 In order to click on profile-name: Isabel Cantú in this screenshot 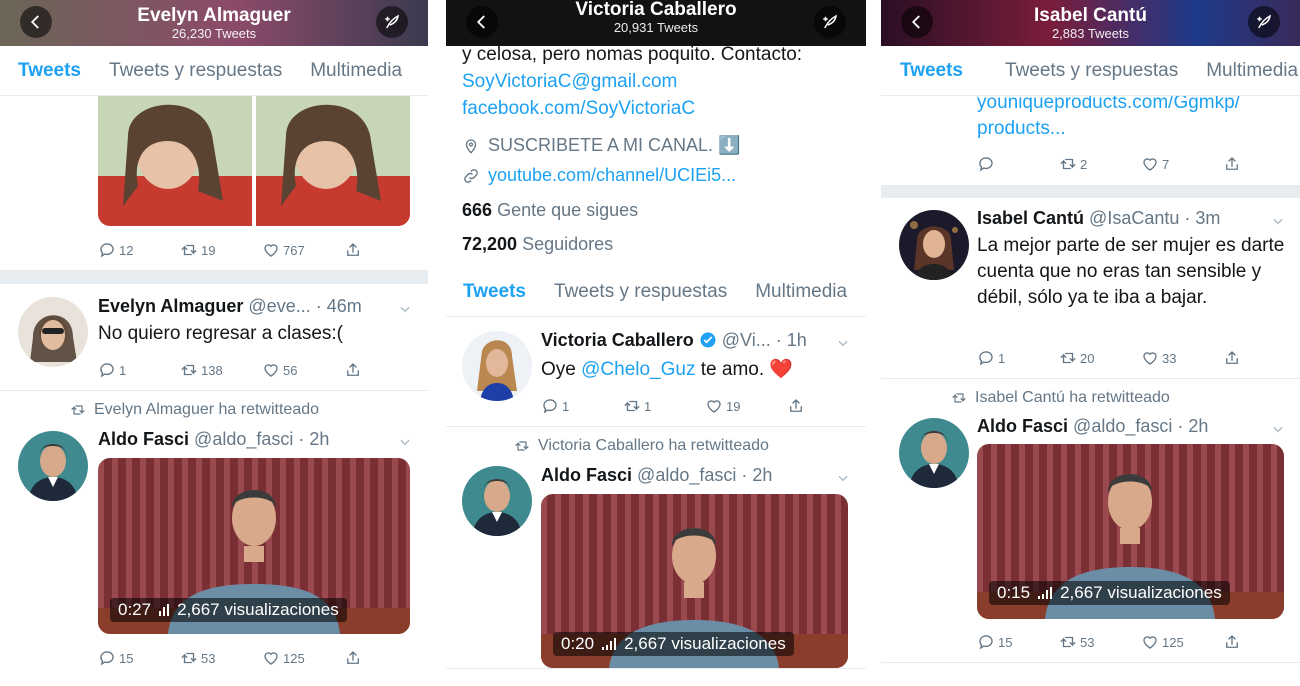, I will do `click(1090, 15)`.